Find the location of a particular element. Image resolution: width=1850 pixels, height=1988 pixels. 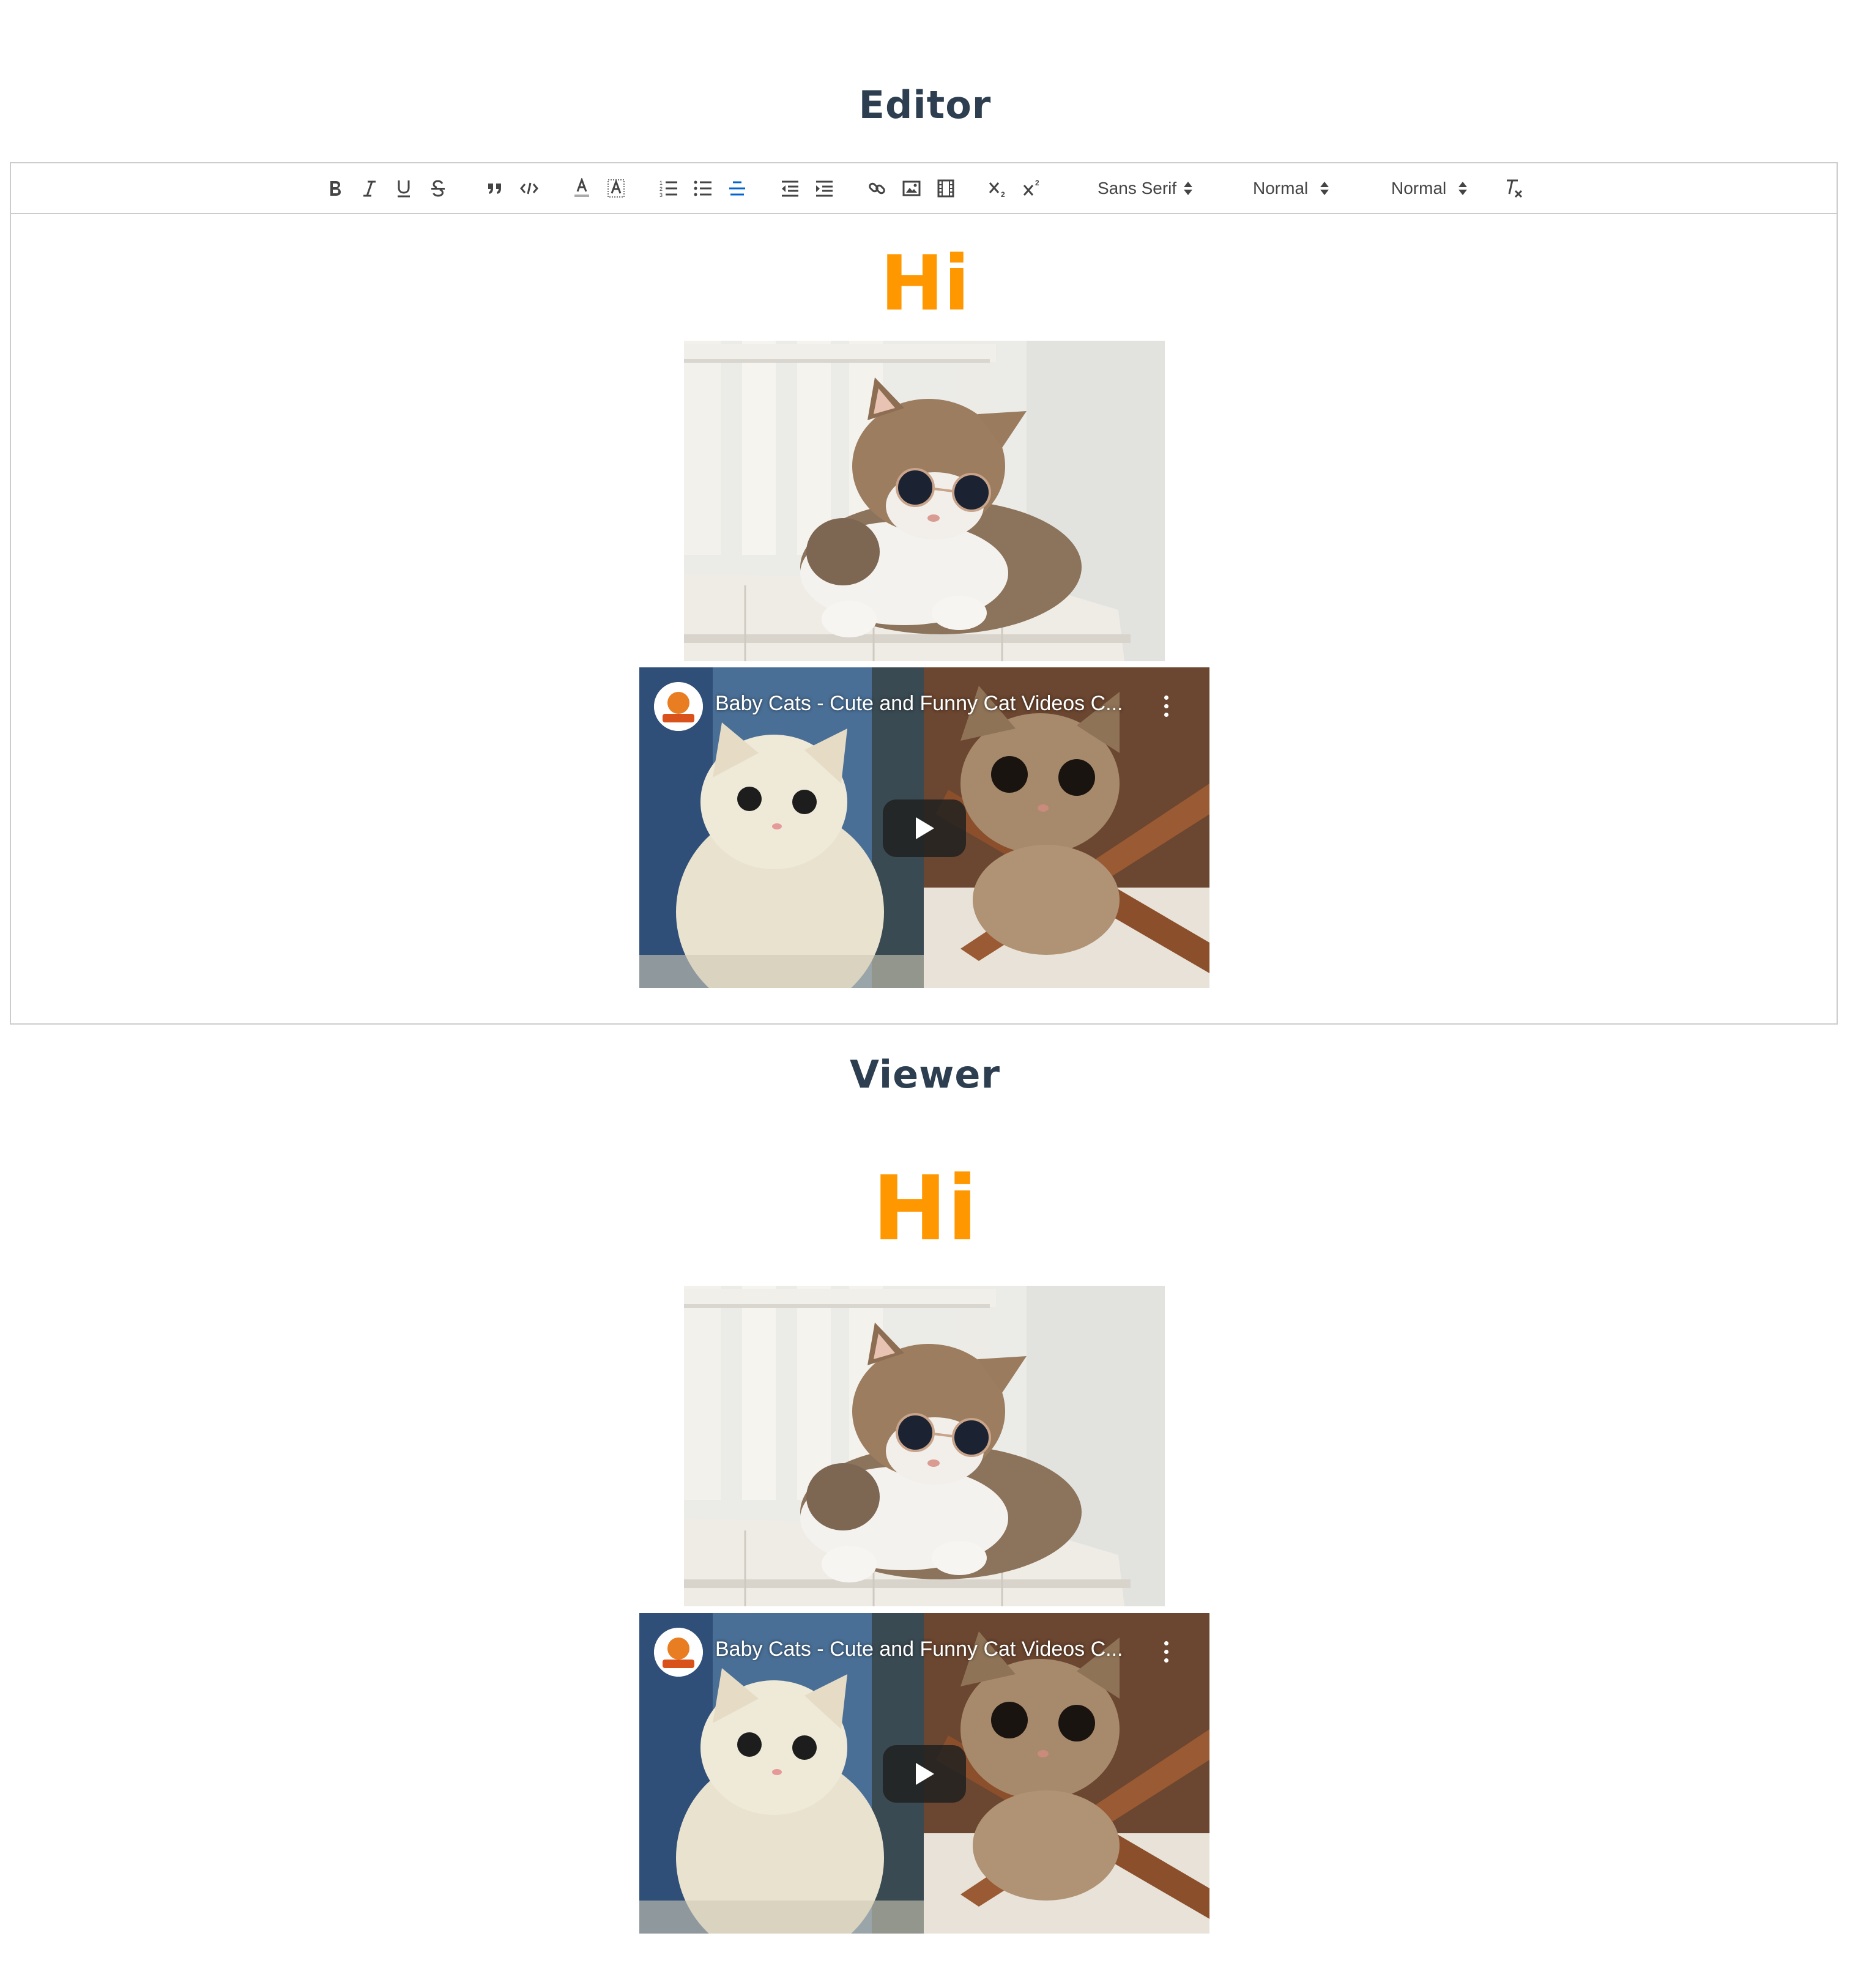

header-picker-label: Normal is located at coordinates (1419, 188).